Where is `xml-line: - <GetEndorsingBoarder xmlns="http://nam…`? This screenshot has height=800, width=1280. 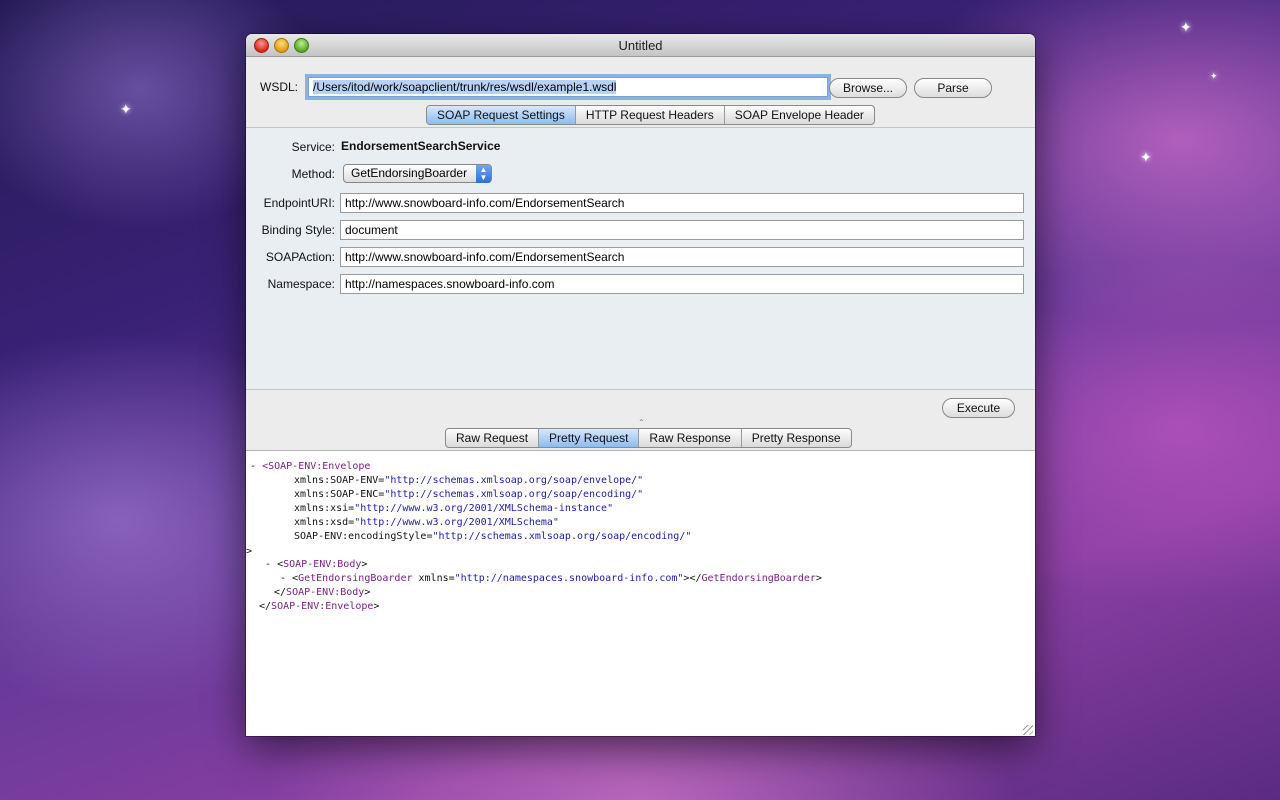
xml-line: - <GetEndorsingBoarder xmlns="http://nam… is located at coordinates (551, 579).